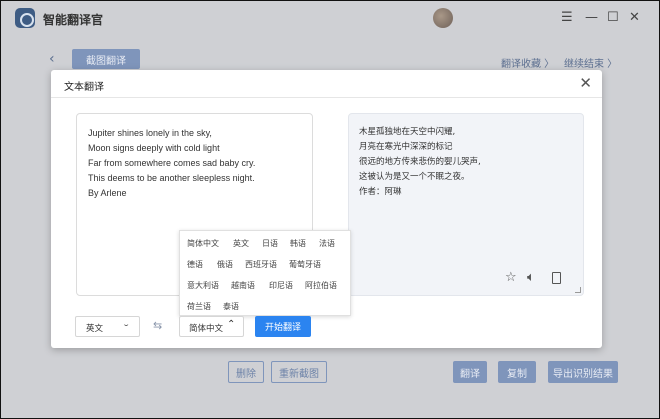 The width and height of the screenshot is (660, 419). What do you see at coordinates (556, 278) in the screenshot?
I see `copy-icon` at bounding box center [556, 278].